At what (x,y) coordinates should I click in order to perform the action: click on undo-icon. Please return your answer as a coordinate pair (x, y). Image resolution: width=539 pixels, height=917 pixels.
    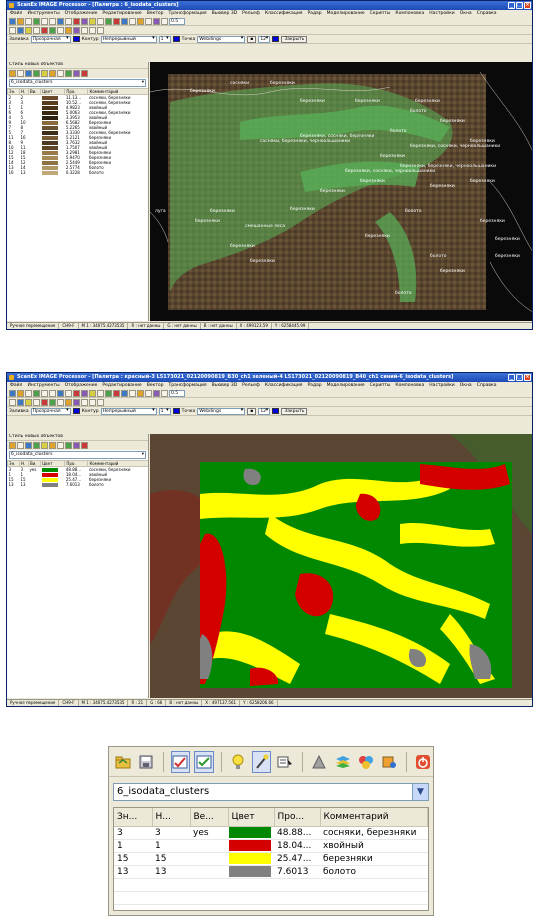
    Looking at the image, I should click on (92, 30).